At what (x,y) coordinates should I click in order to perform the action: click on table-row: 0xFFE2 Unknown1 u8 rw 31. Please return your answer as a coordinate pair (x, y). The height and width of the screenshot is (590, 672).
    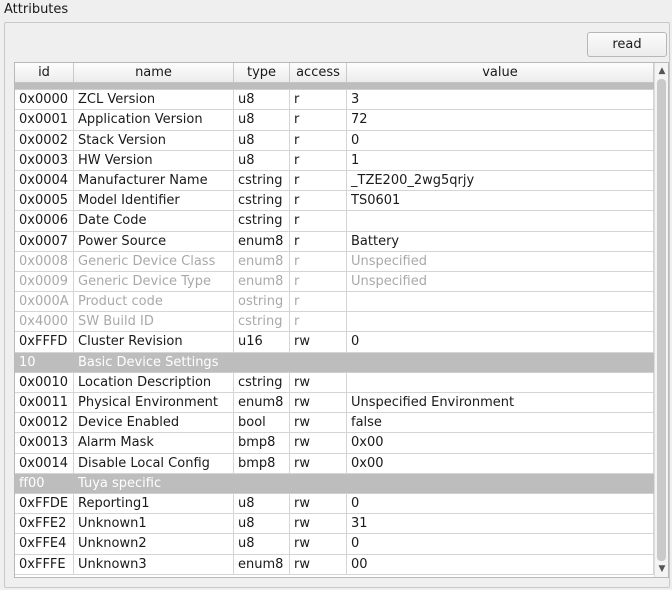
    Looking at the image, I should click on (334, 524).